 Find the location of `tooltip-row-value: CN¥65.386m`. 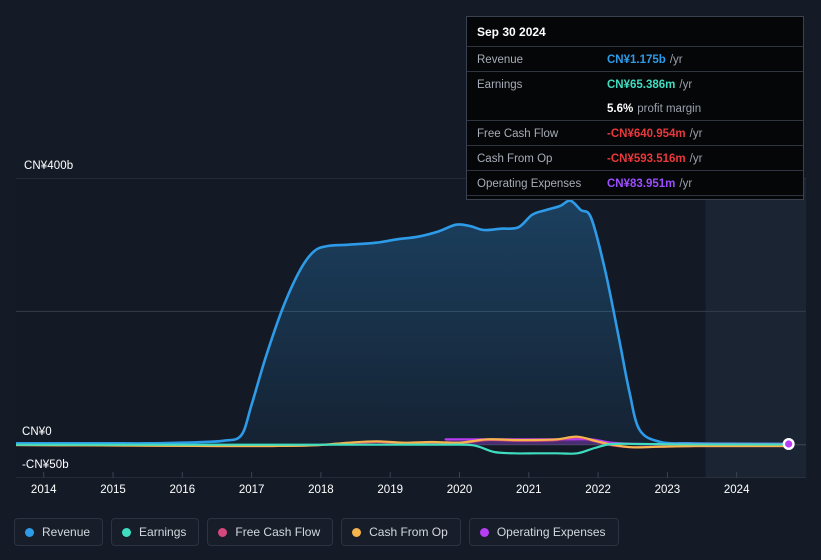

tooltip-row-value: CN¥65.386m is located at coordinates (641, 84).